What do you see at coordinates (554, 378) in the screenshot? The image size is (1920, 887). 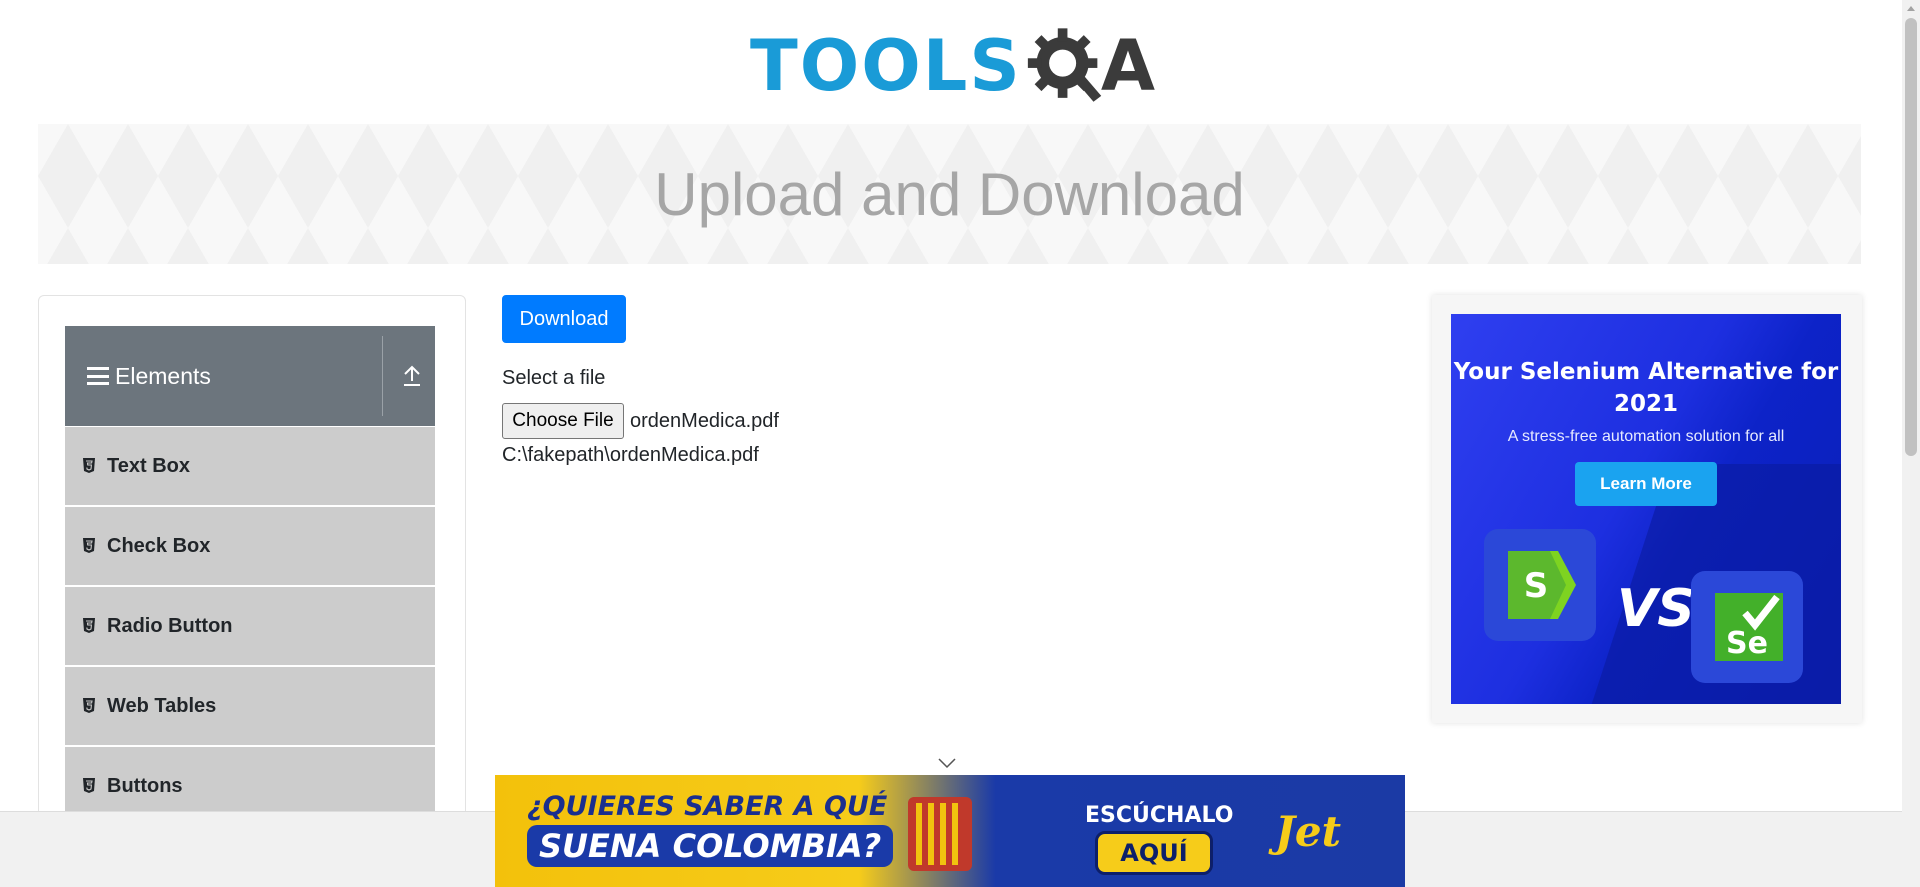 I see `select-file-label: Select a file` at bounding box center [554, 378].